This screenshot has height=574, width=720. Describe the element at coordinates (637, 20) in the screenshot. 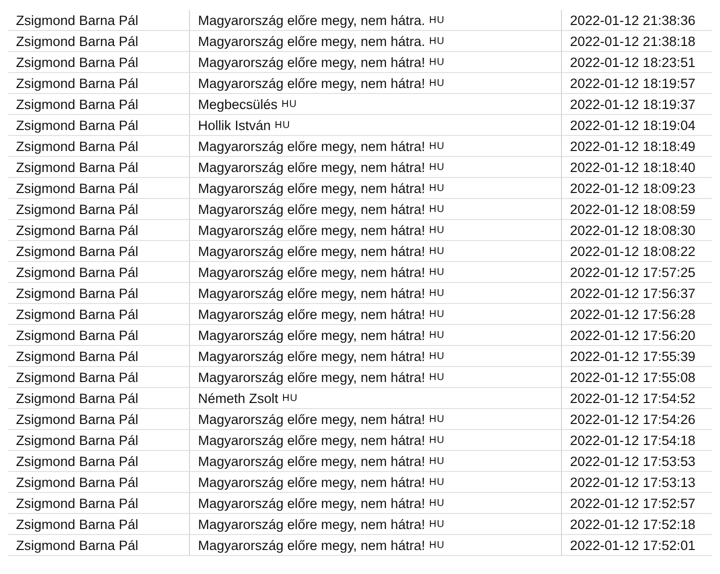

I see `table-cell: 2022-01-12 21:38:36` at that location.